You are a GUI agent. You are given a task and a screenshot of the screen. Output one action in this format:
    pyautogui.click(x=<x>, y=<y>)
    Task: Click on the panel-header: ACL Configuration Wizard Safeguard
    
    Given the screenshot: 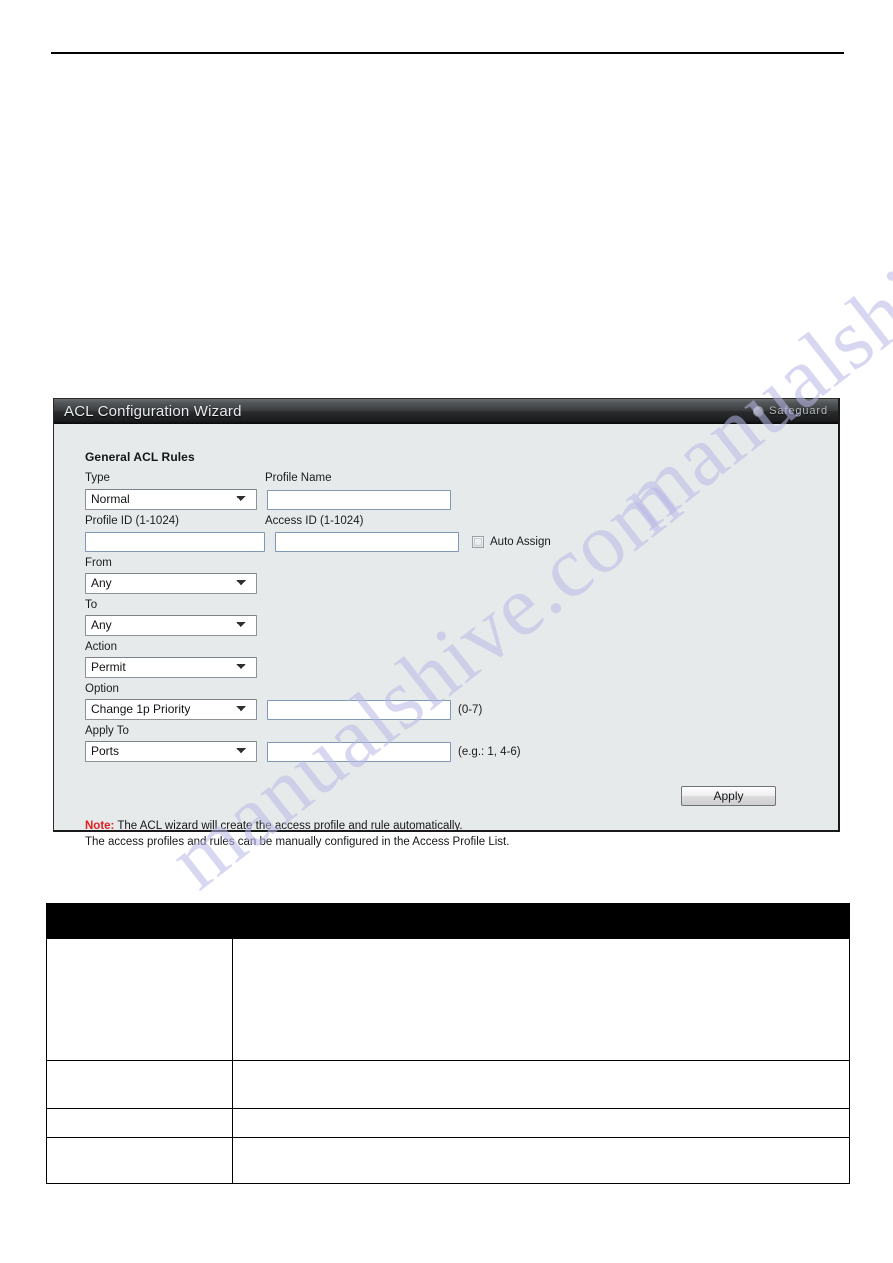 What is the action you would take?
    pyautogui.click(x=446, y=411)
    